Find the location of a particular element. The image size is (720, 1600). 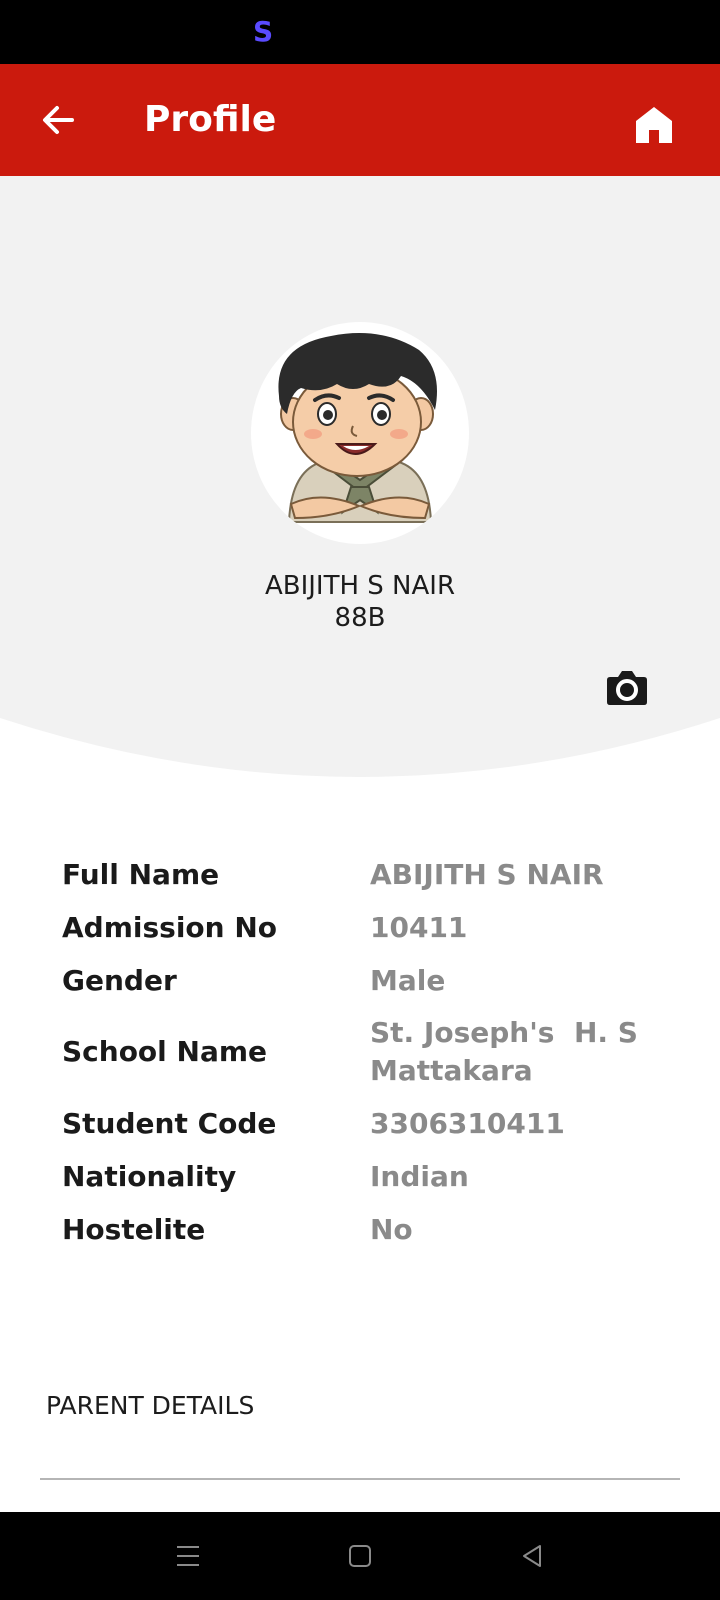

parent-details-heading: PARENT DETAILS is located at coordinates (150, 1405).